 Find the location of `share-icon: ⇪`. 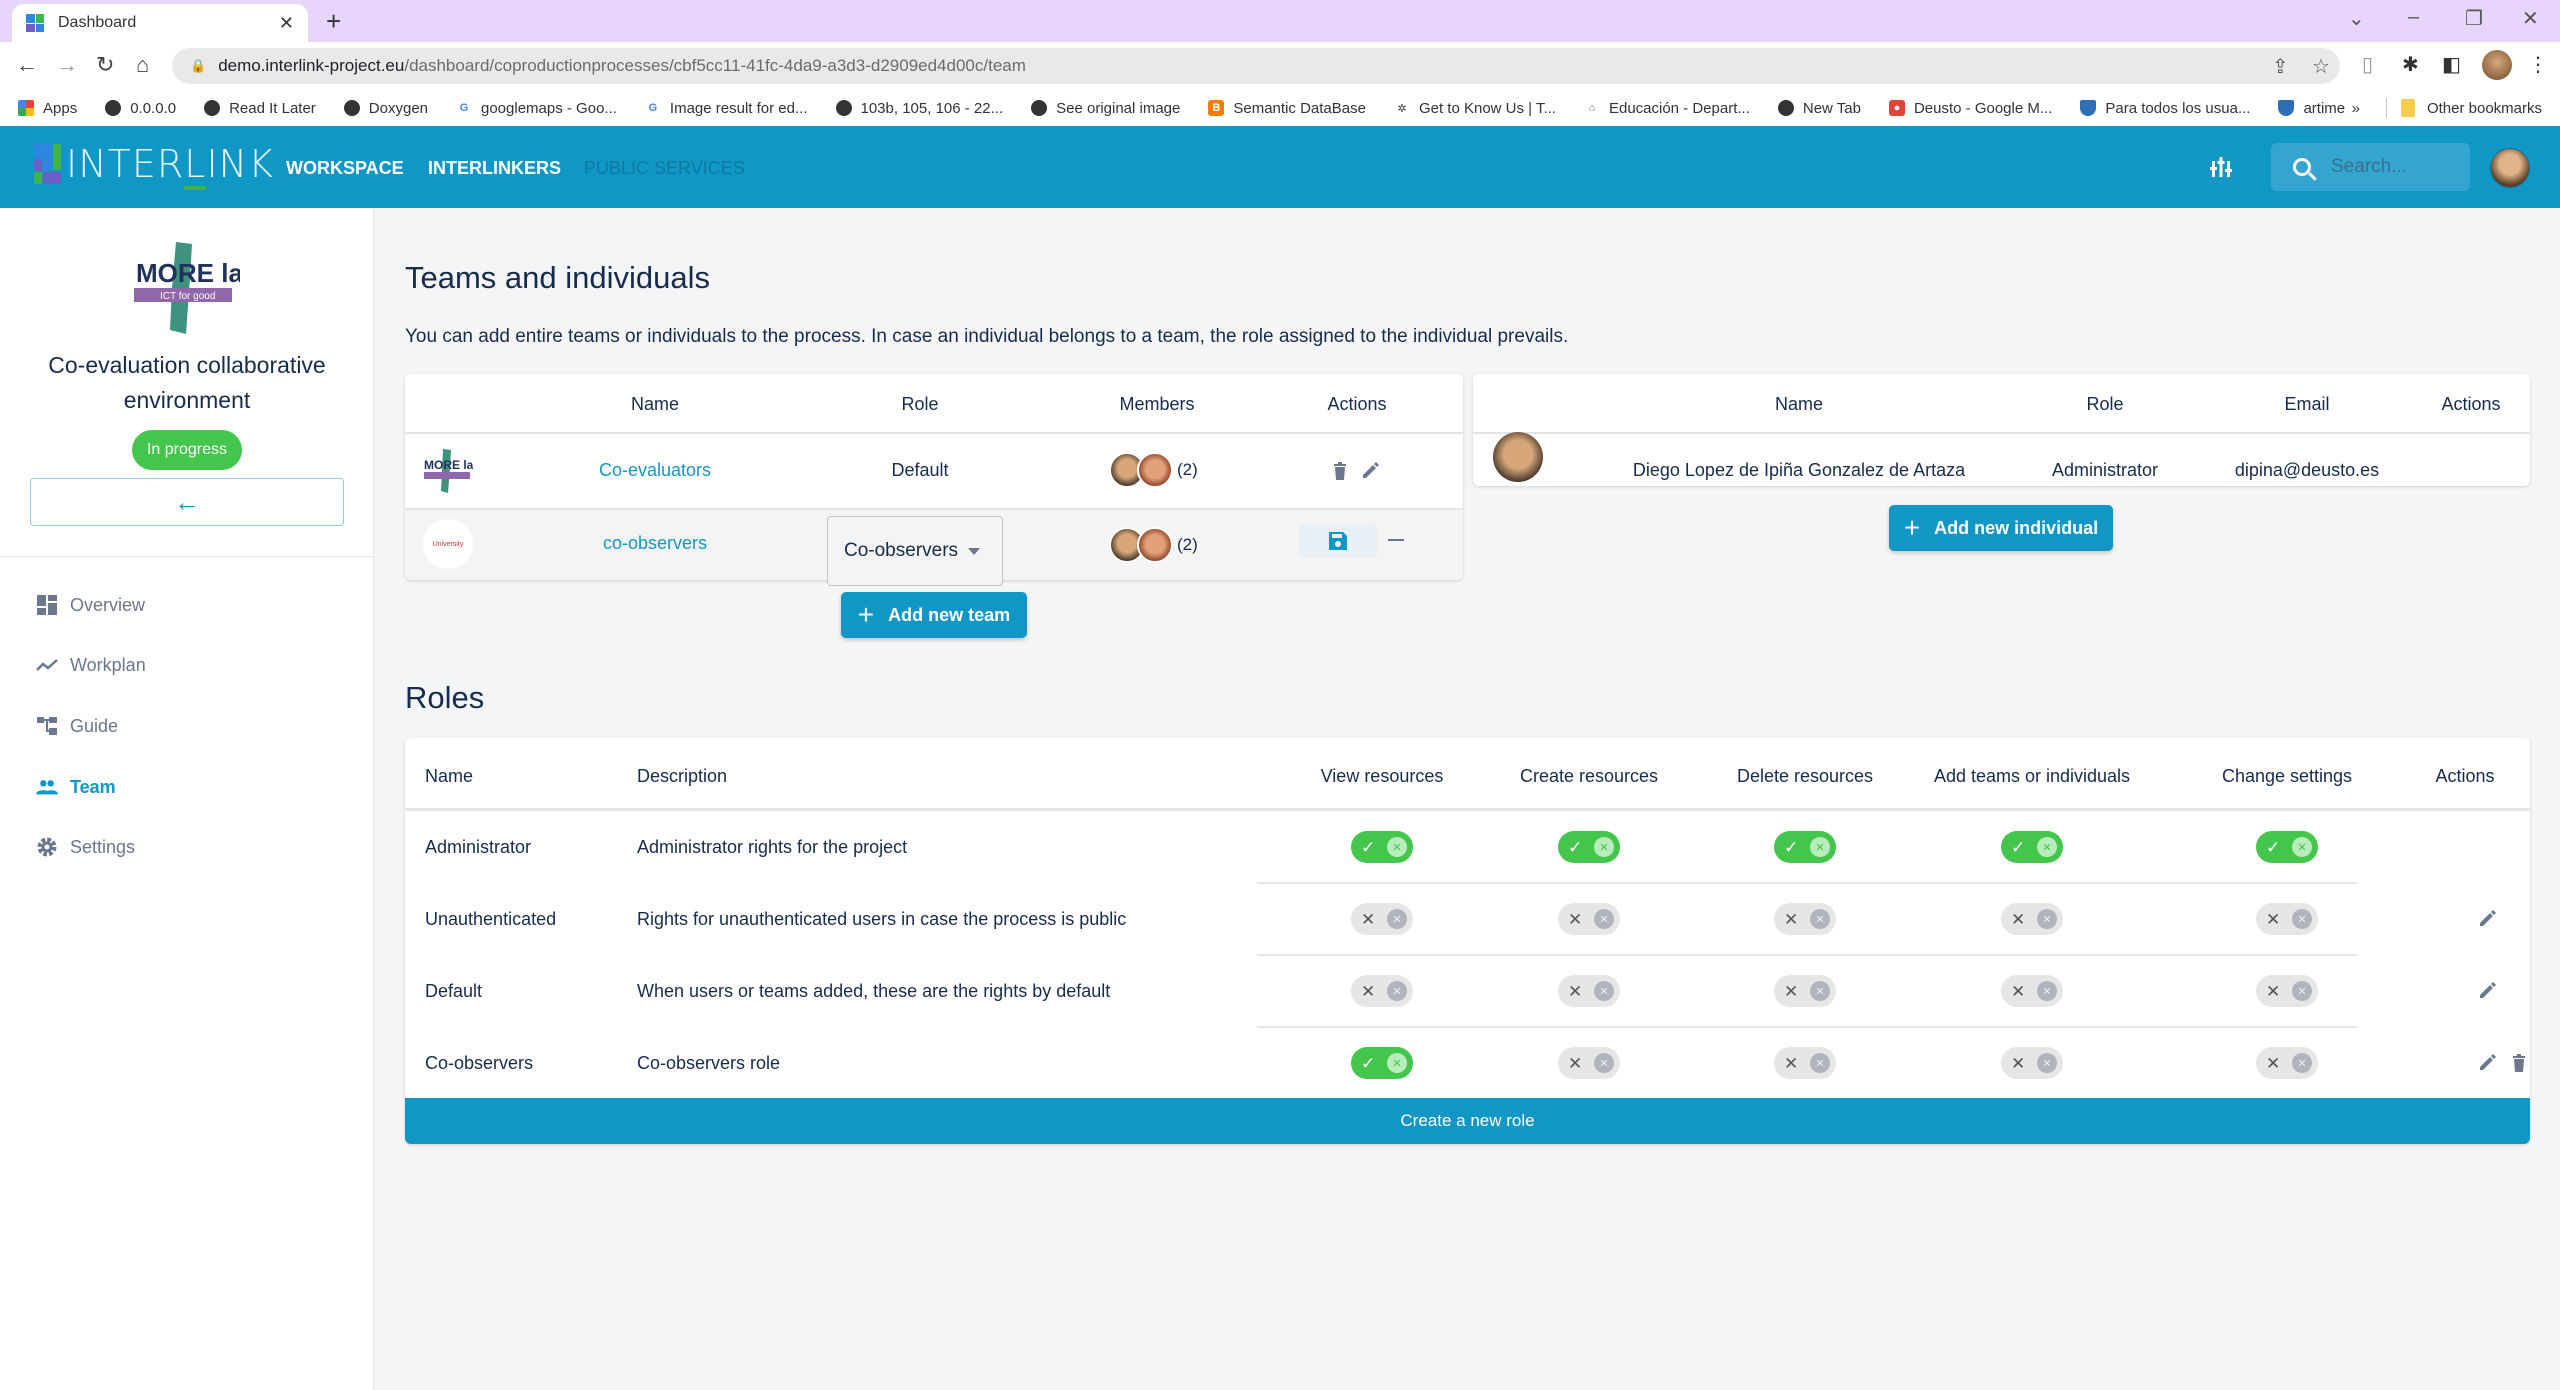

share-icon: ⇪ is located at coordinates (2280, 66).